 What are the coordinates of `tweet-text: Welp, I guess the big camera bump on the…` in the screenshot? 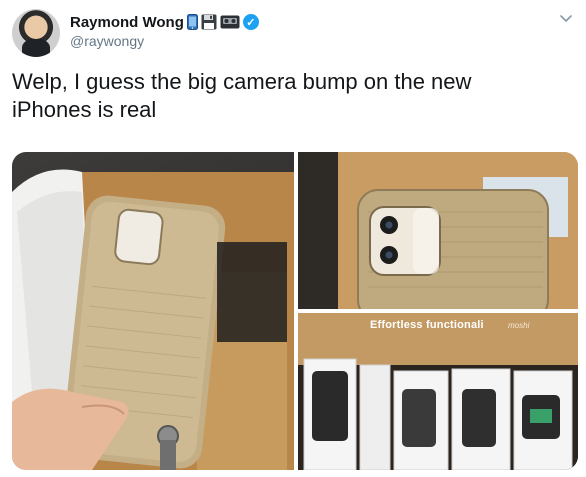 It's located at (292, 96).